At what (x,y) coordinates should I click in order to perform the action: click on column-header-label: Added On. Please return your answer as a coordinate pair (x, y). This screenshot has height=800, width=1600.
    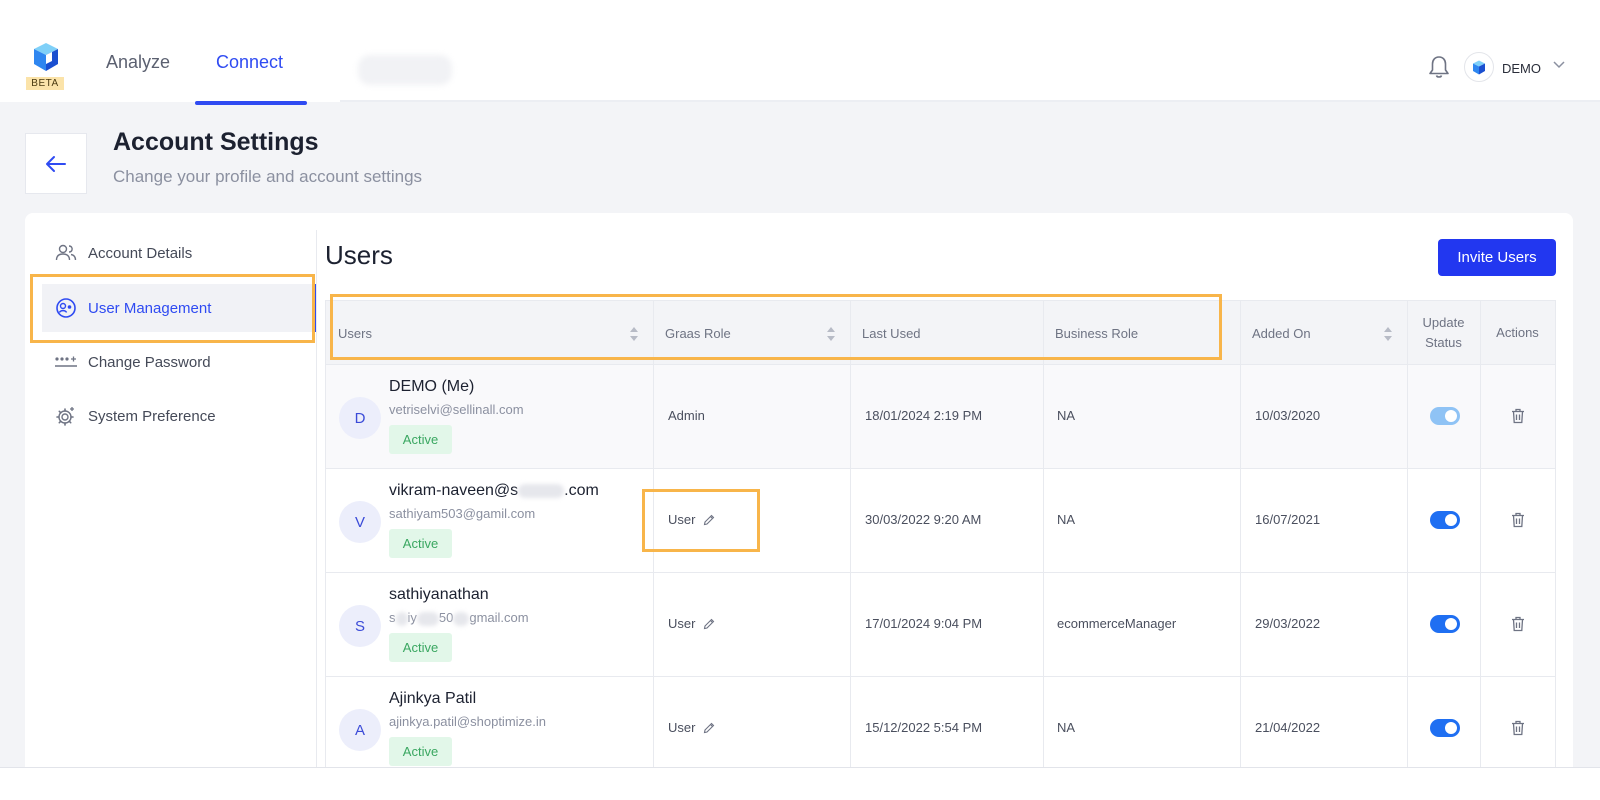
    Looking at the image, I should click on (1281, 333).